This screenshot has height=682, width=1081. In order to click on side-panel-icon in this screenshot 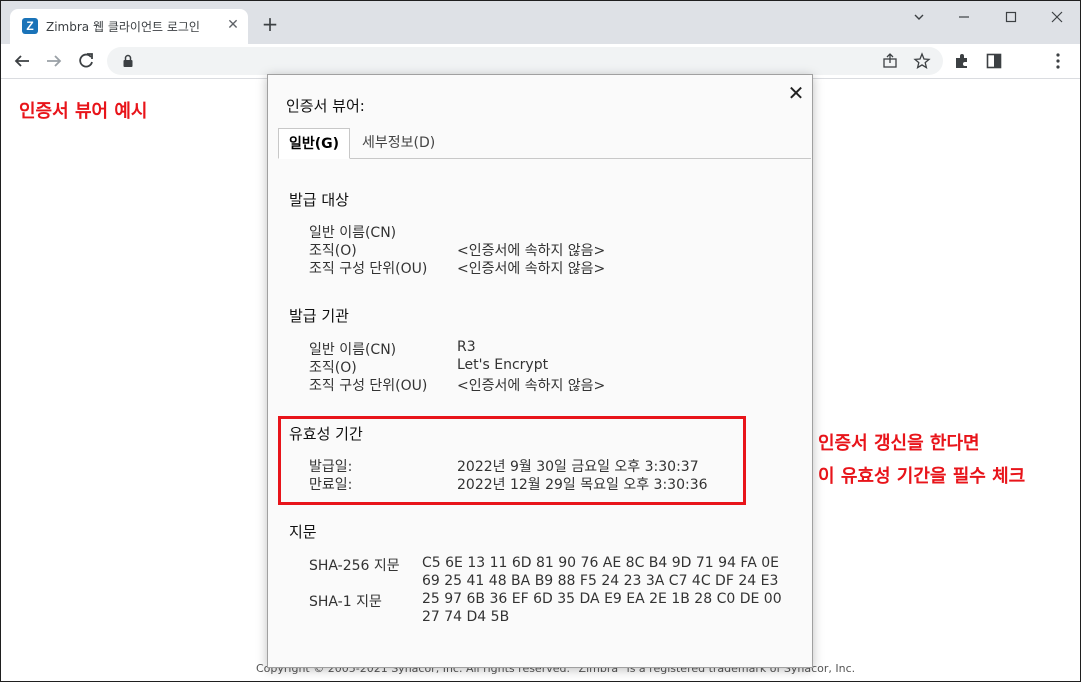, I will do `click(994, 61)`.